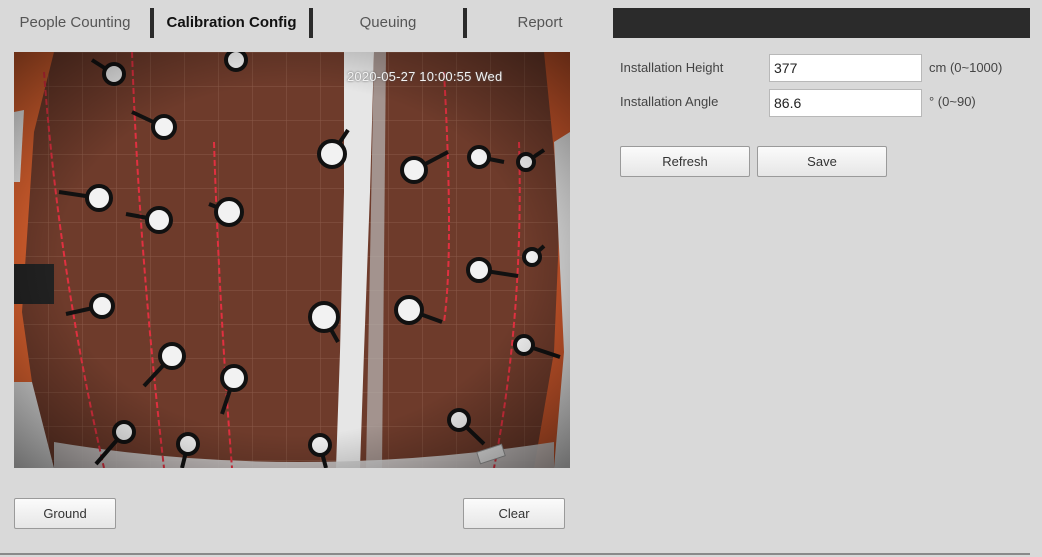  Describe the element at coordinates (966, 67) in the screenshot. I see `installation-height-unit: cm (0~1000)` at that location.